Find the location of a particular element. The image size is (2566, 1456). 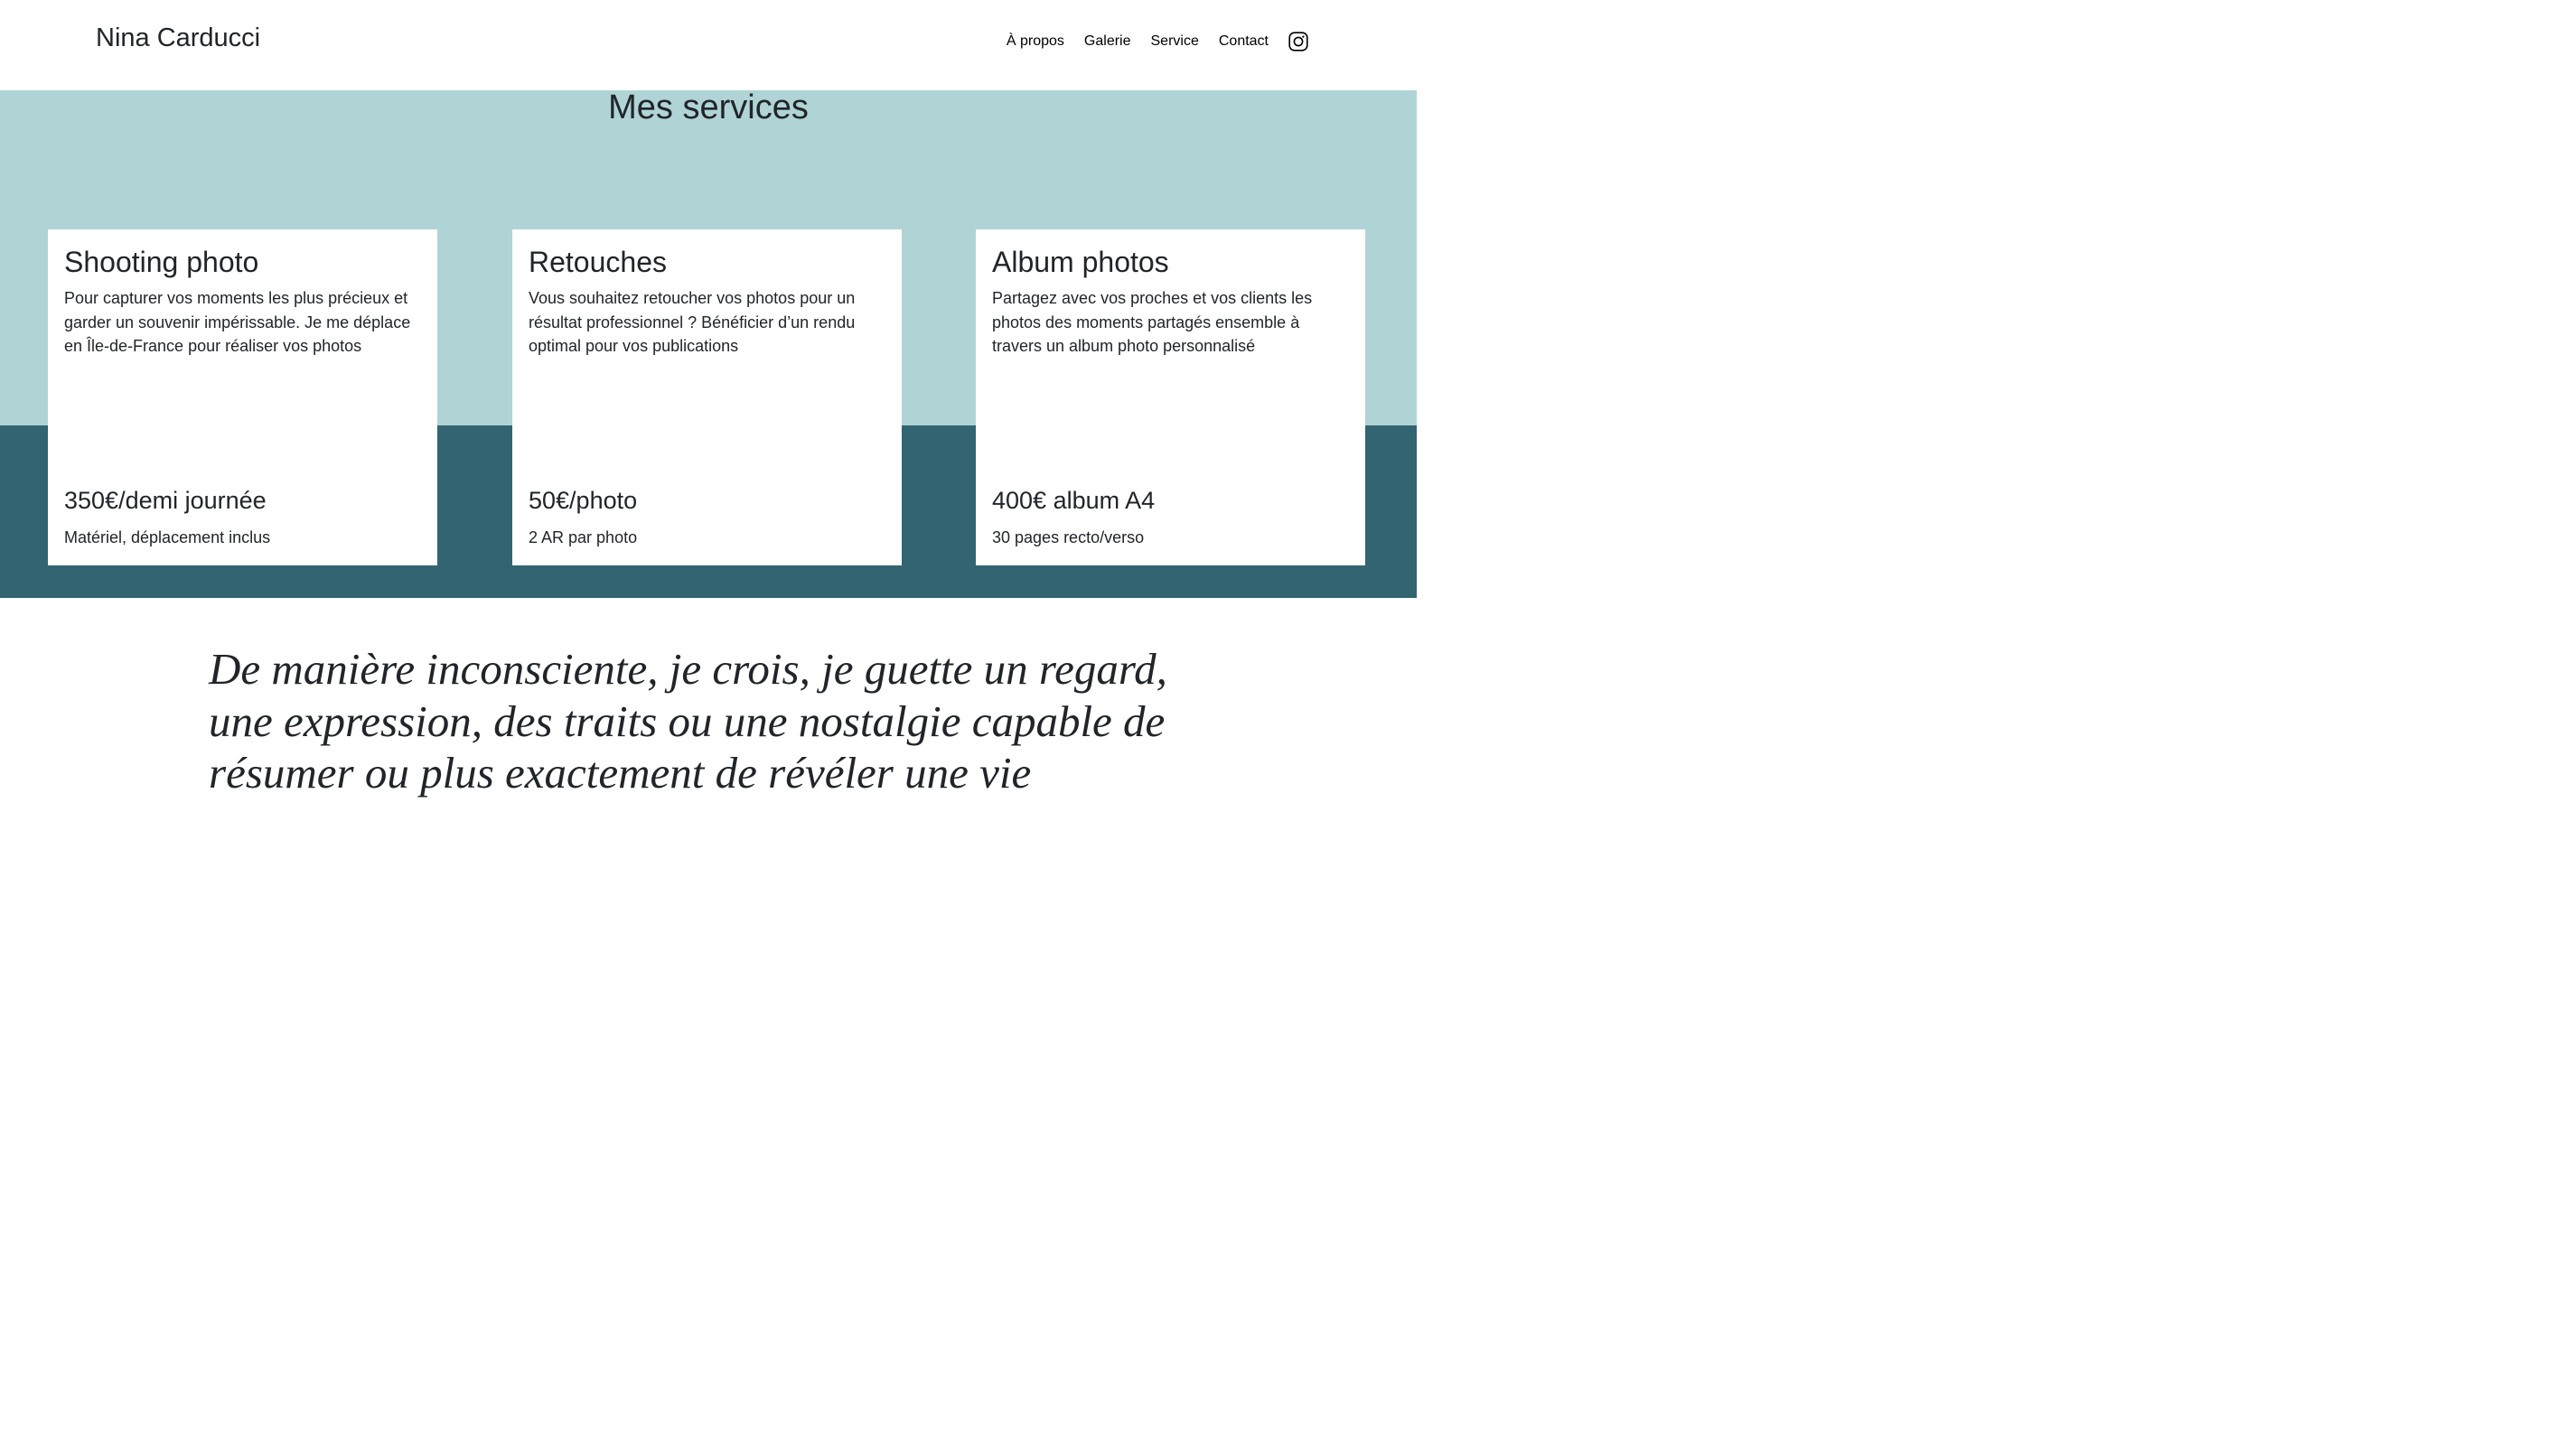

service-card-price: 350€/demi journée is located at coordinates (165, 500).